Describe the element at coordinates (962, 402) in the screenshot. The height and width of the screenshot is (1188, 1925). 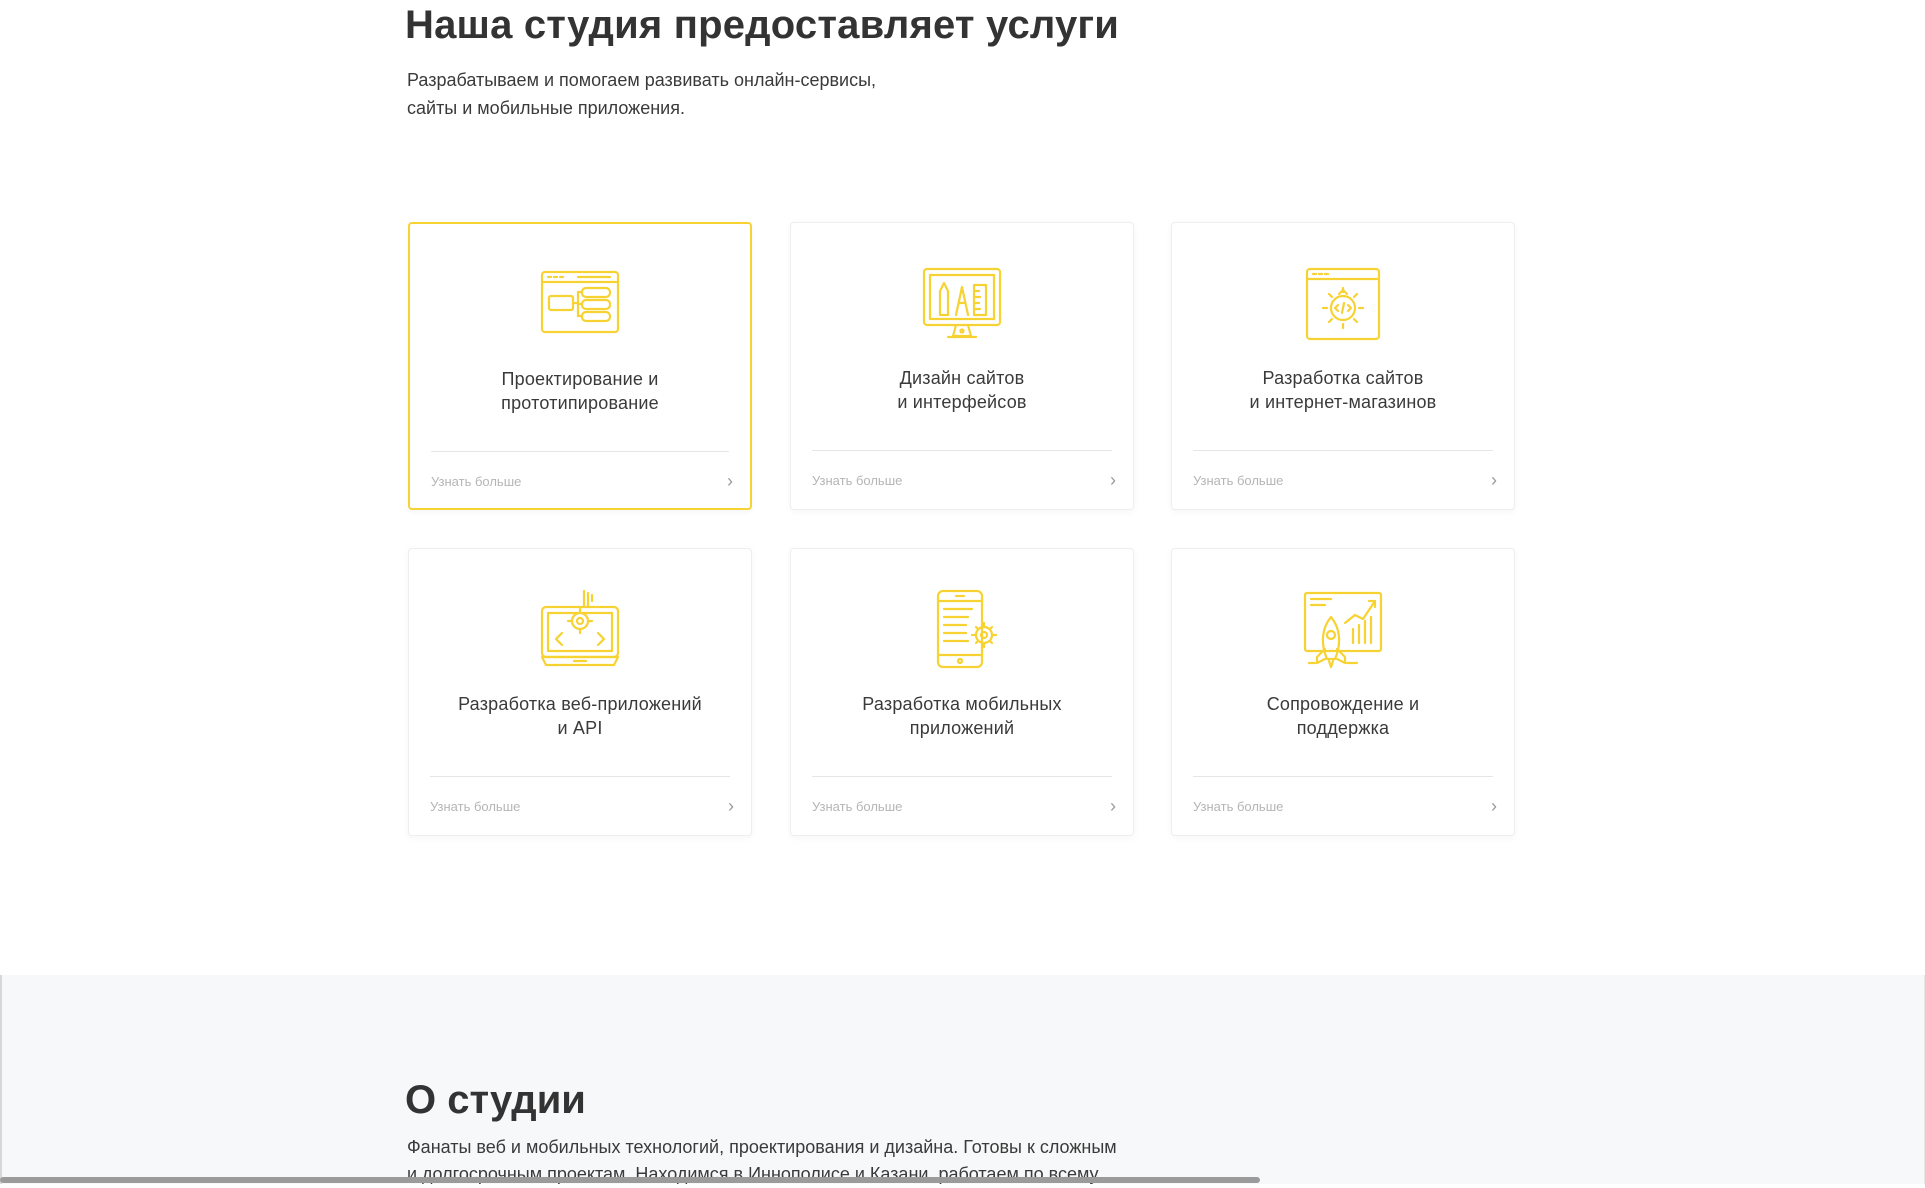
I see `card-title-line-2: и интерфейсов` at that location.